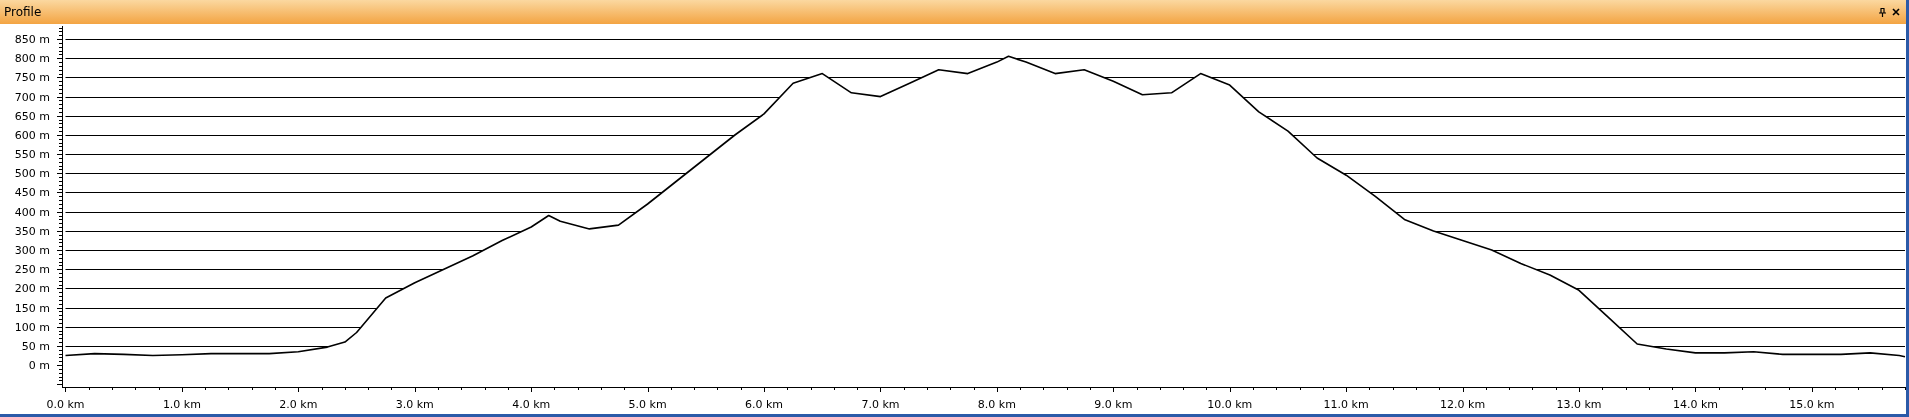 Image resolution: width=1909 pixels, height=417 pixels. I want to click on axis-label: 400 m, so click(32, 212).